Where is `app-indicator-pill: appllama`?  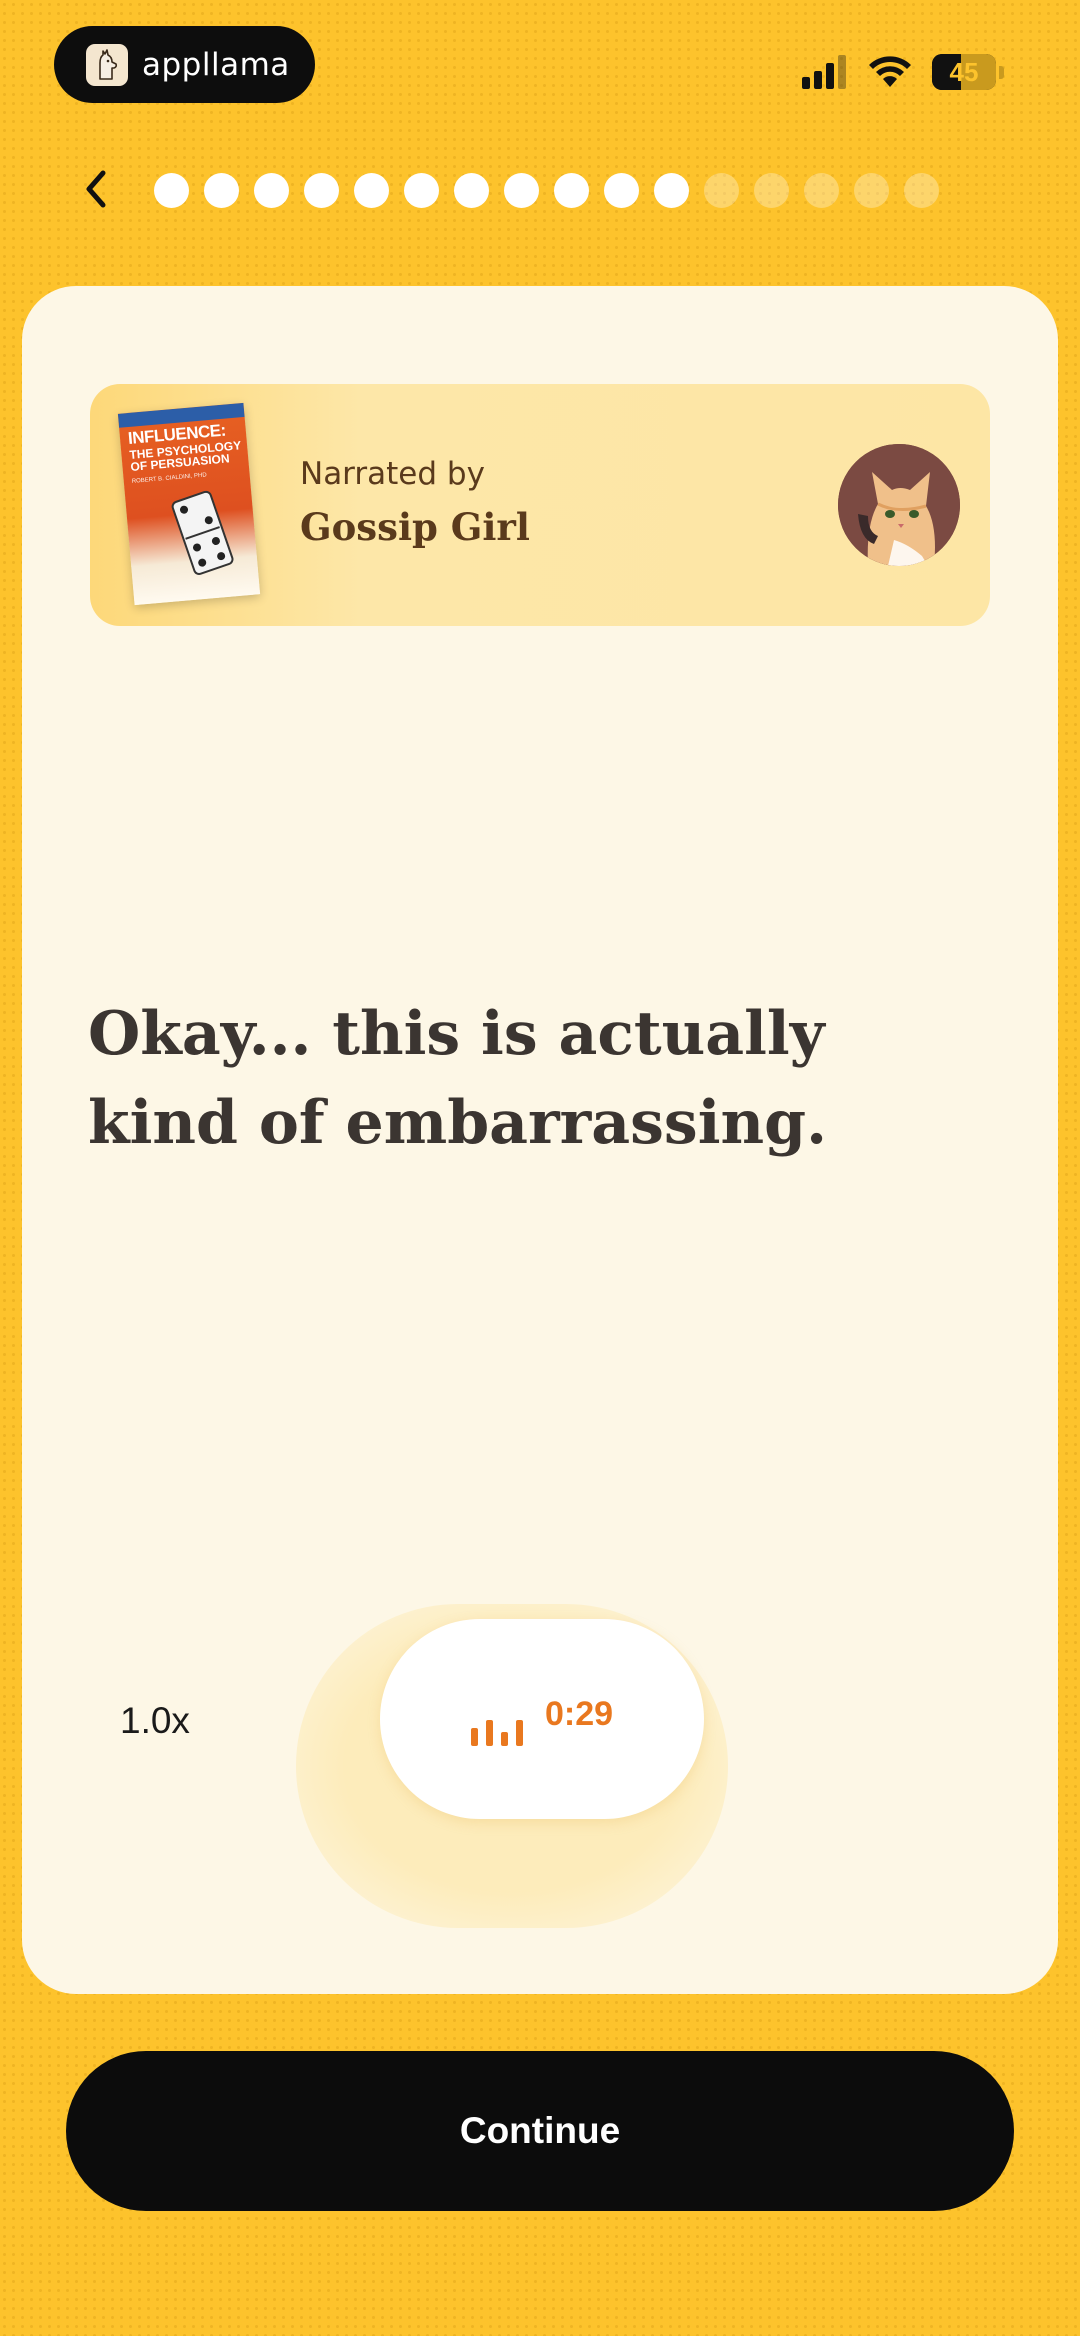 app-indicator-pill: appllama is located at coordinates (184, 64).